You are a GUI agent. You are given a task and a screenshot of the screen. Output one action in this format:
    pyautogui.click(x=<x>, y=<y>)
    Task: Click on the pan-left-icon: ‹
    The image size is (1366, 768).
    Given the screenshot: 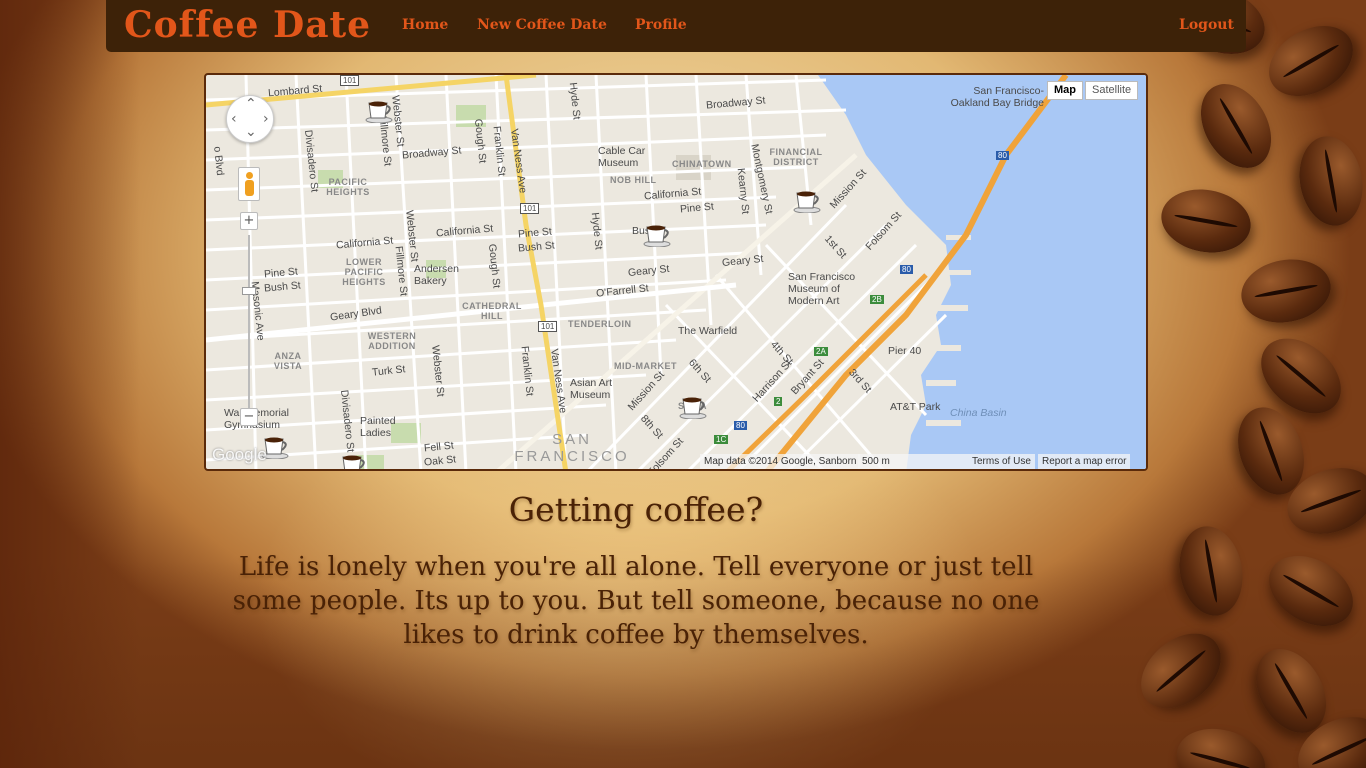 What is the action you would take?
    pyautogui.click(x=234, y=119)
    